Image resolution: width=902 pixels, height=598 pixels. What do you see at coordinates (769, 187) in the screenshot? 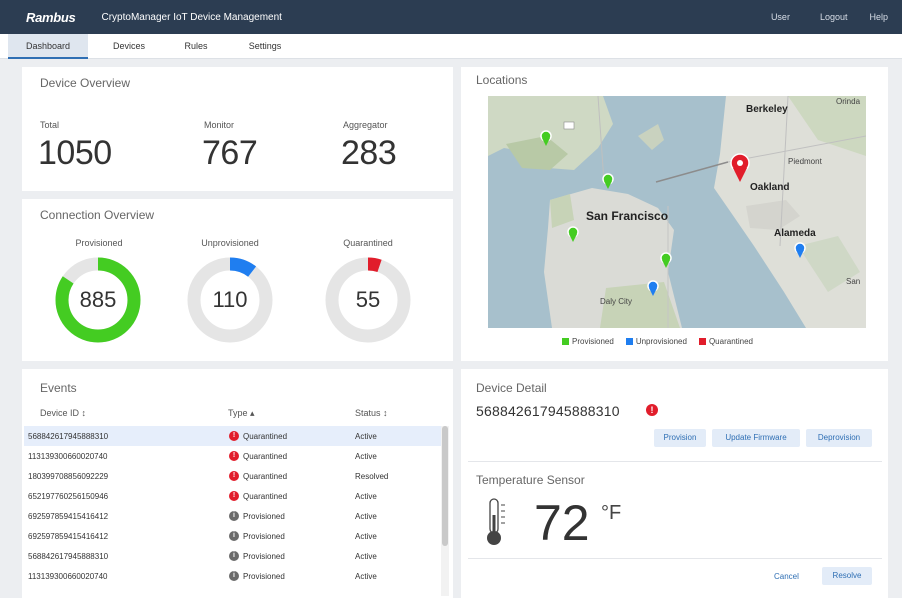
I see `map-label-oakland: Oakland` at bounding box center [769, 187].